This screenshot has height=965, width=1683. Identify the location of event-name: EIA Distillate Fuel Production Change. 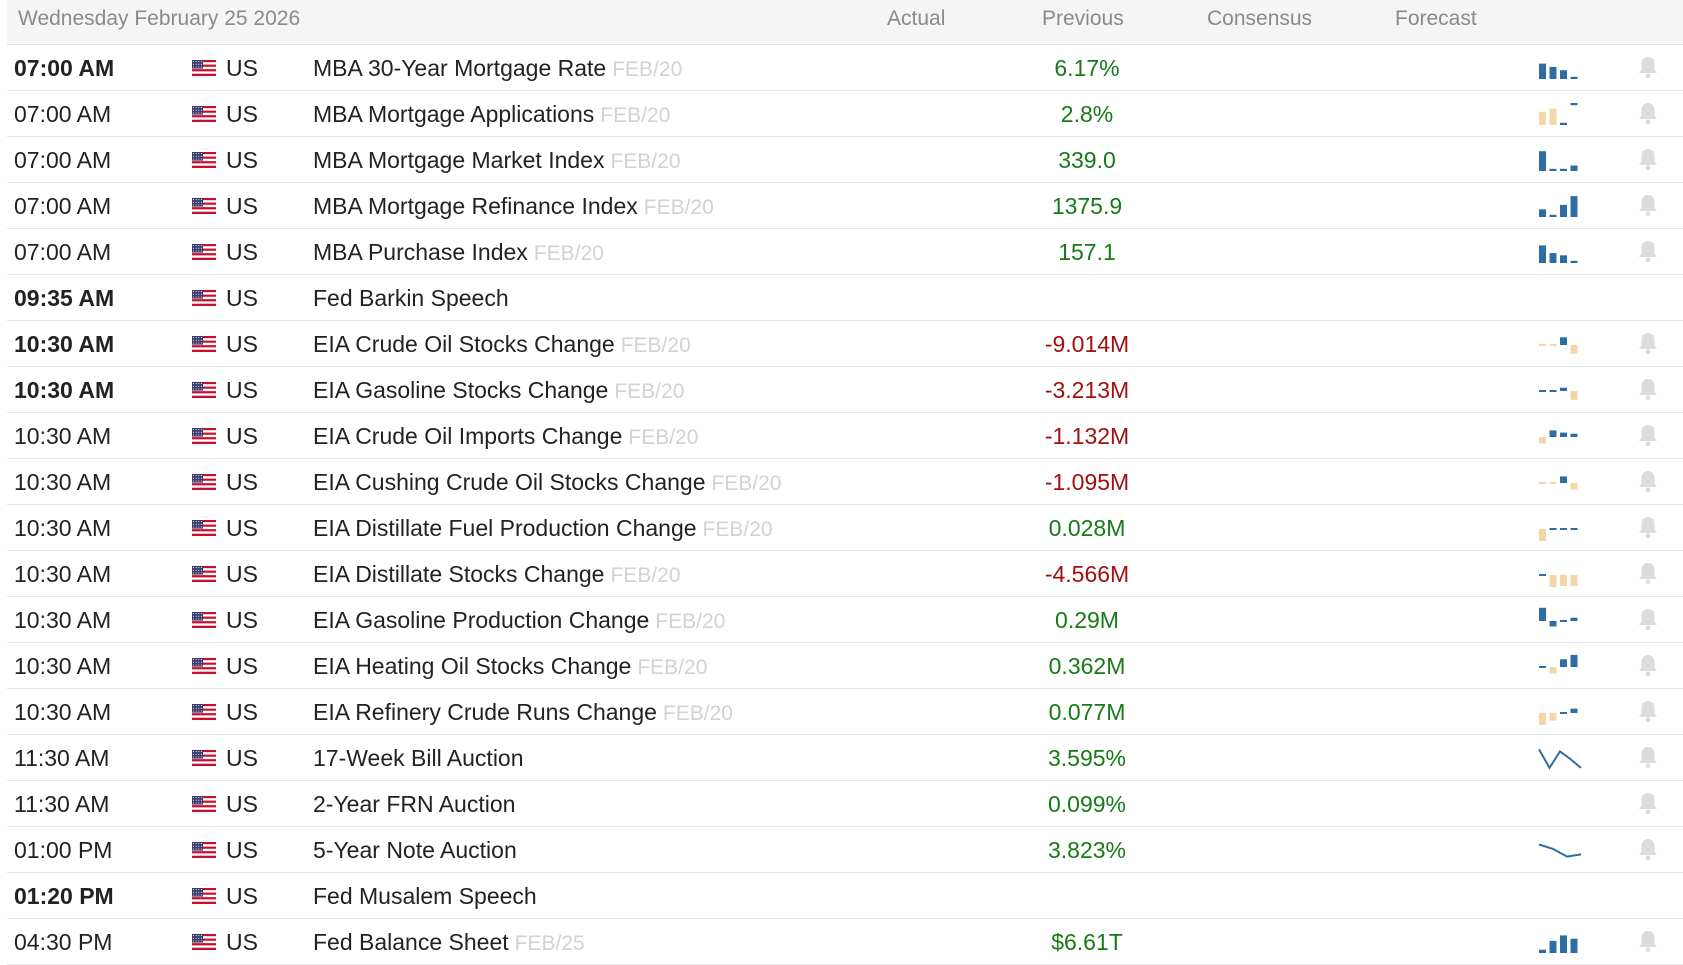
(505, 528).